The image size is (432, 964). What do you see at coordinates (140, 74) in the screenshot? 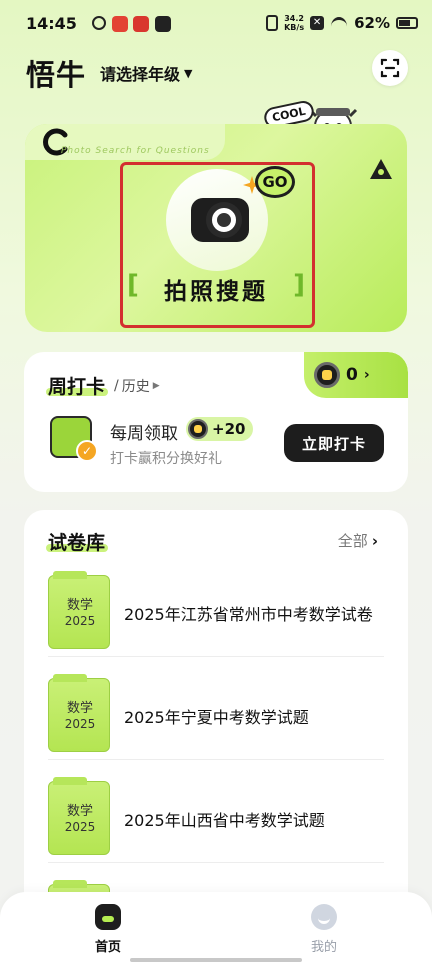
I see `grade-selector-label: 请选择年级` at bounding box center [140, 74].